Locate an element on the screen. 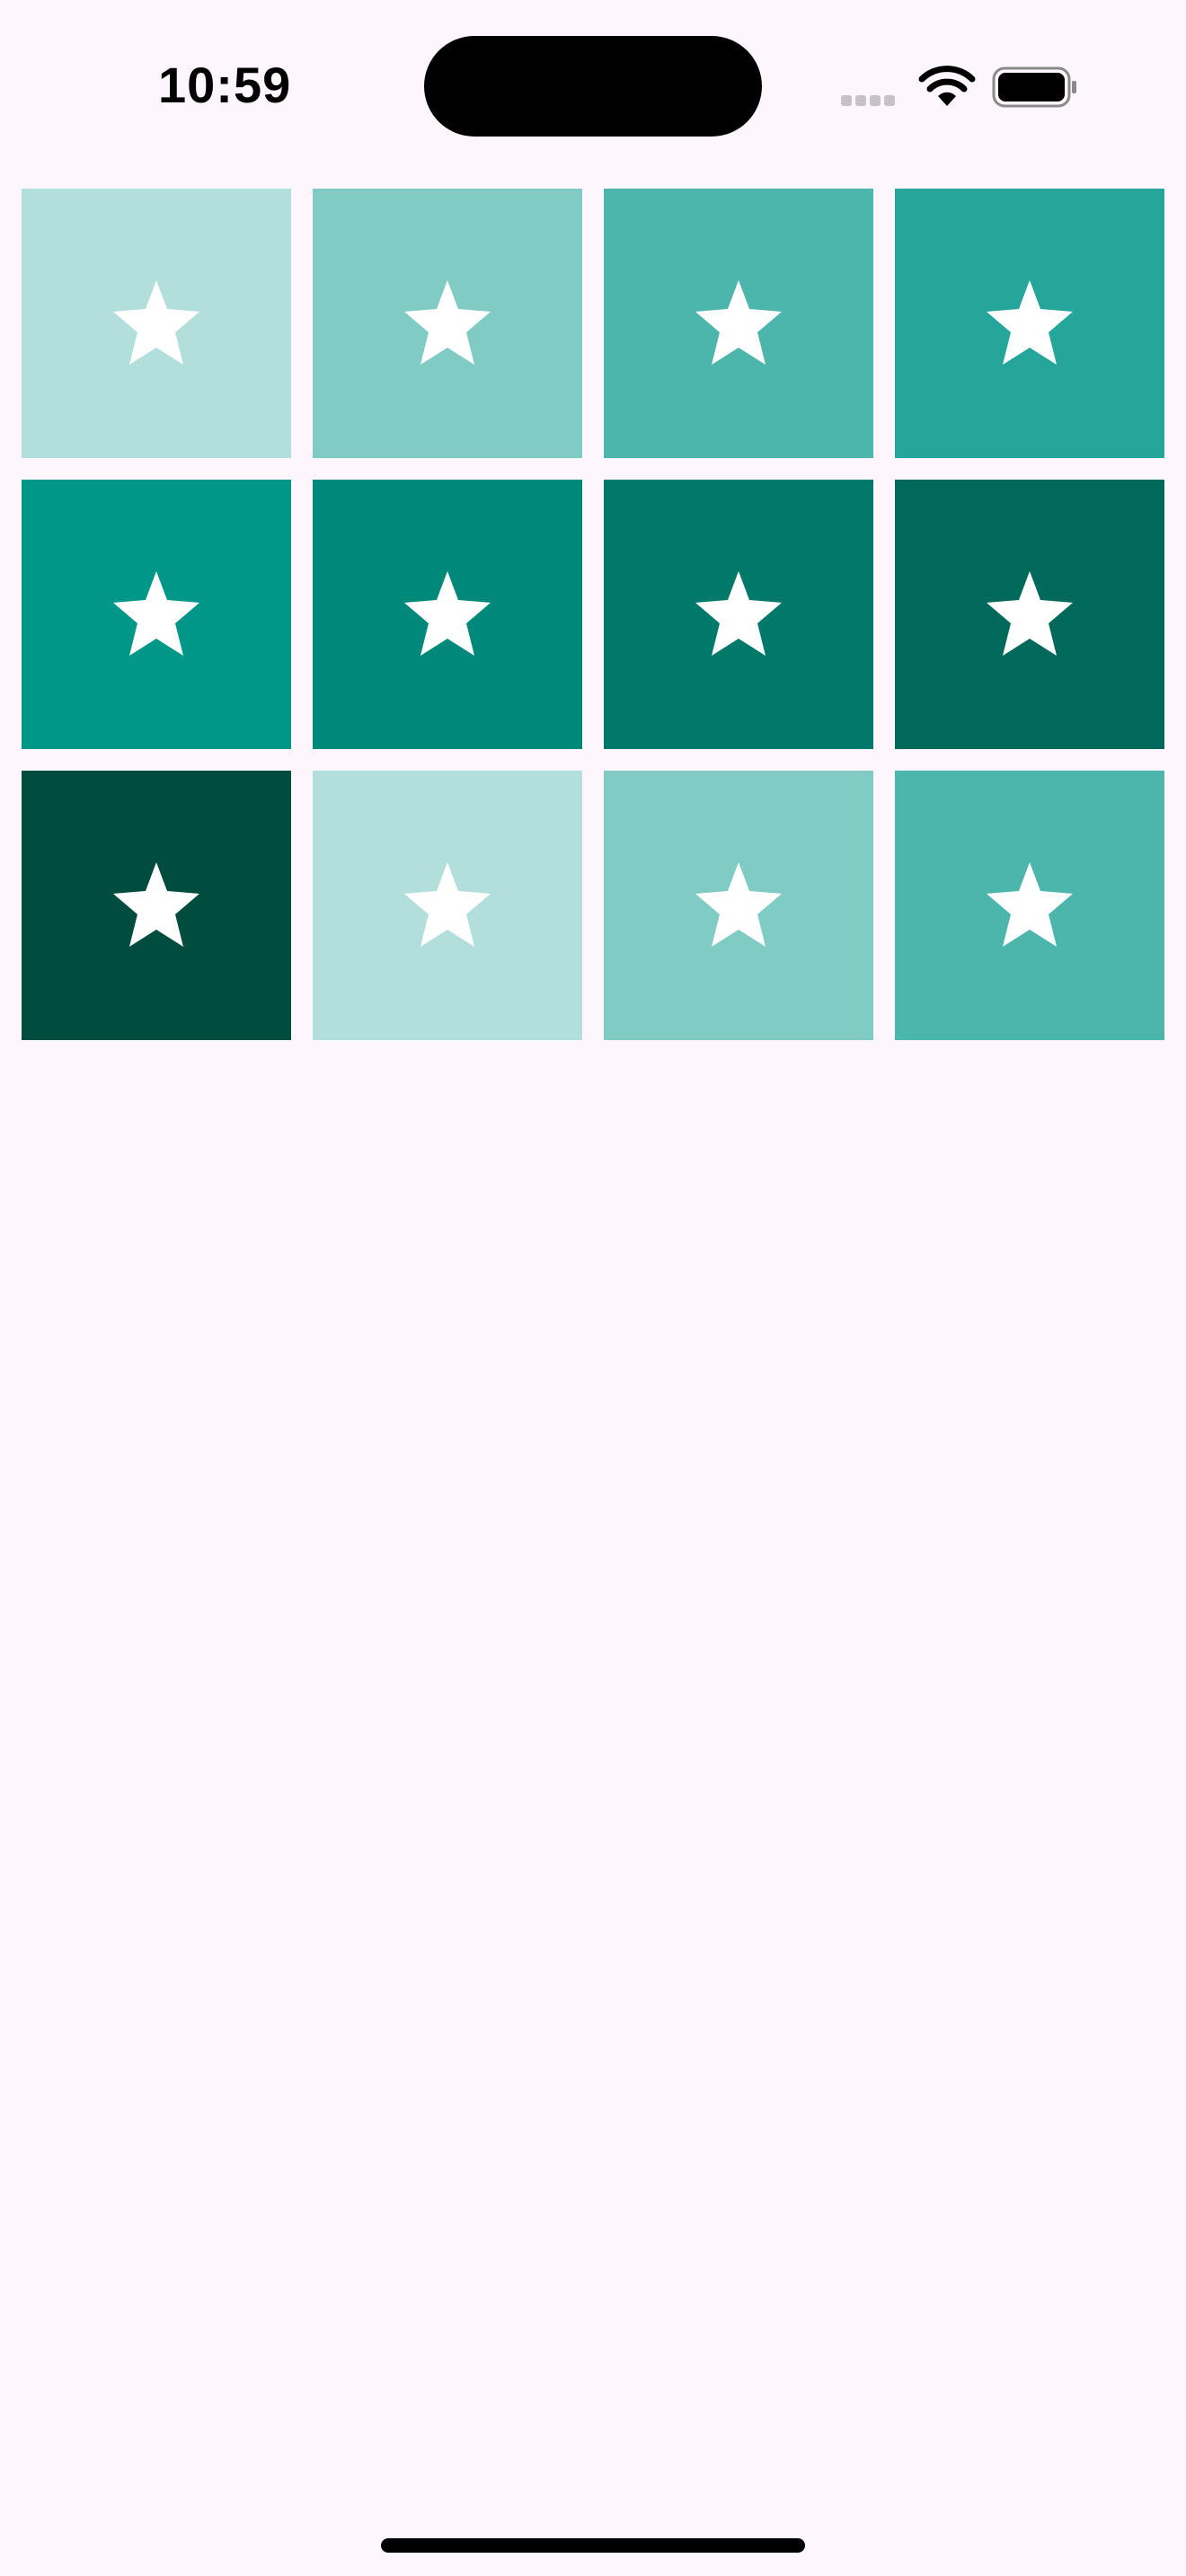  dynamic-island is located at coordinates (593, 86).